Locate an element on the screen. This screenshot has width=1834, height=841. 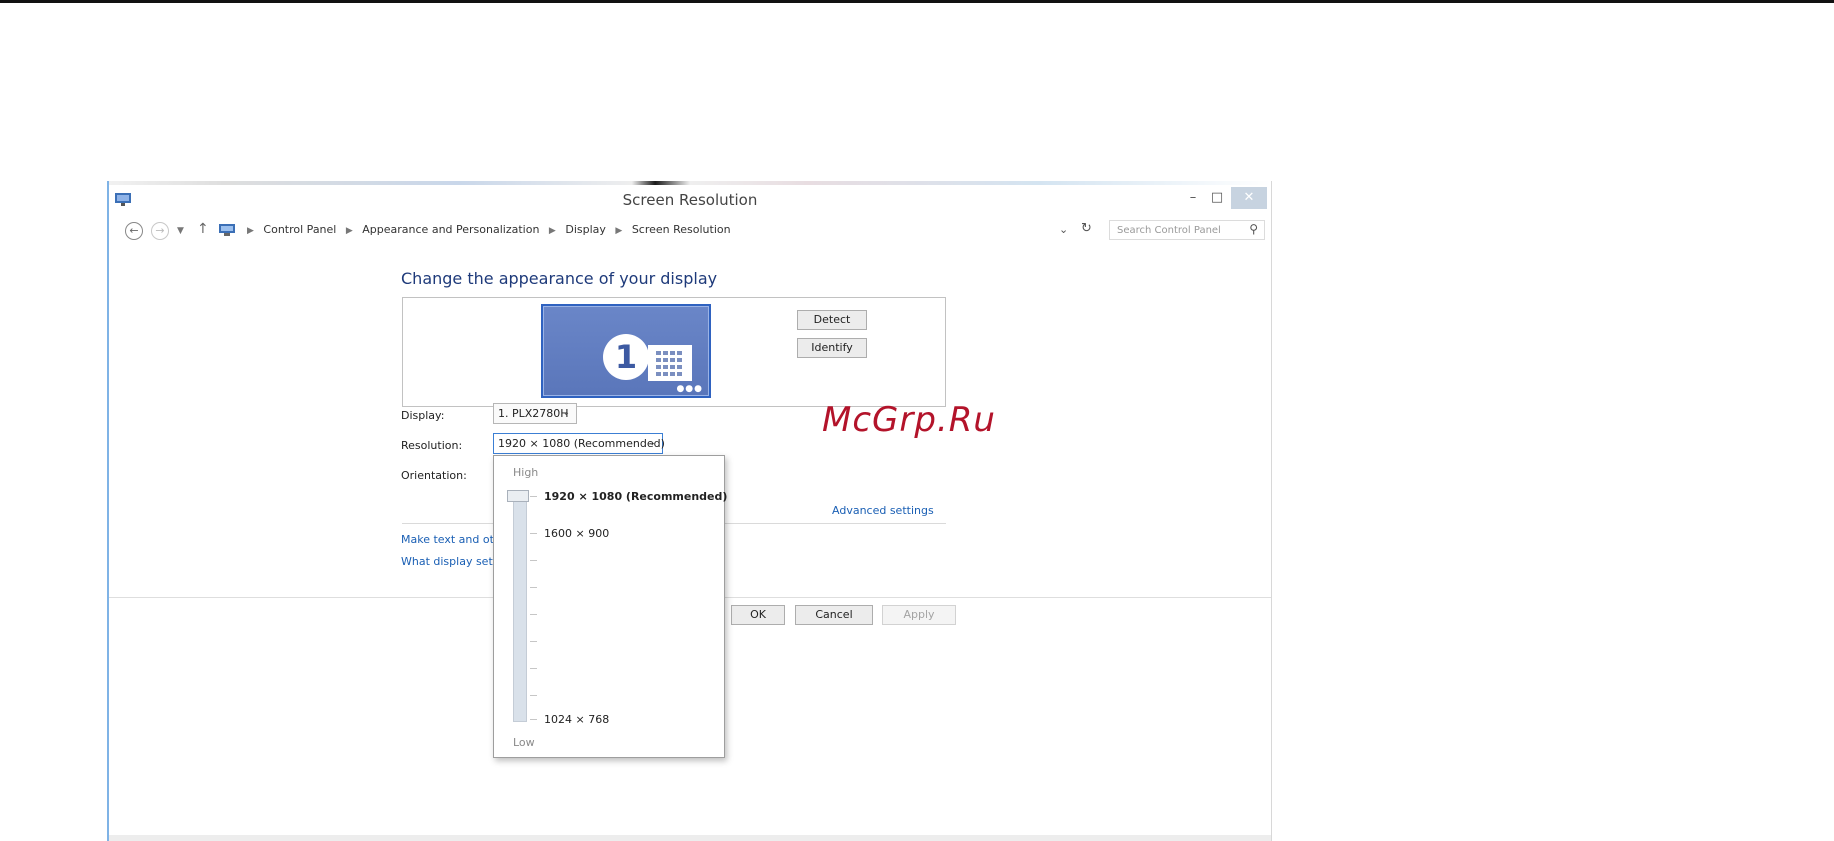
maximize-button: □ is located at coordinates (1217, 198).